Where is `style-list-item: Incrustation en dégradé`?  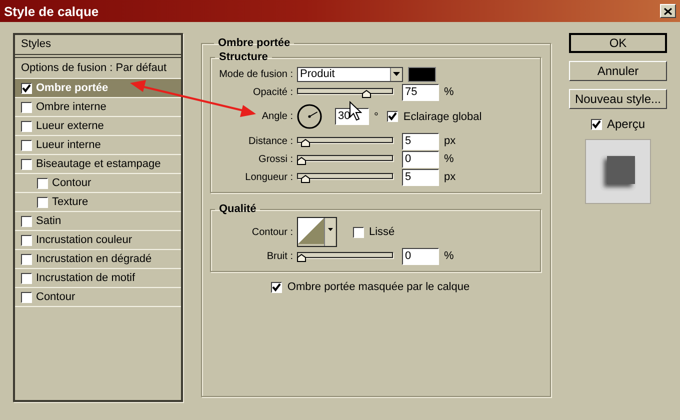 style-list-item: Incrustation en dégradé is located at coordinates (98, 259).